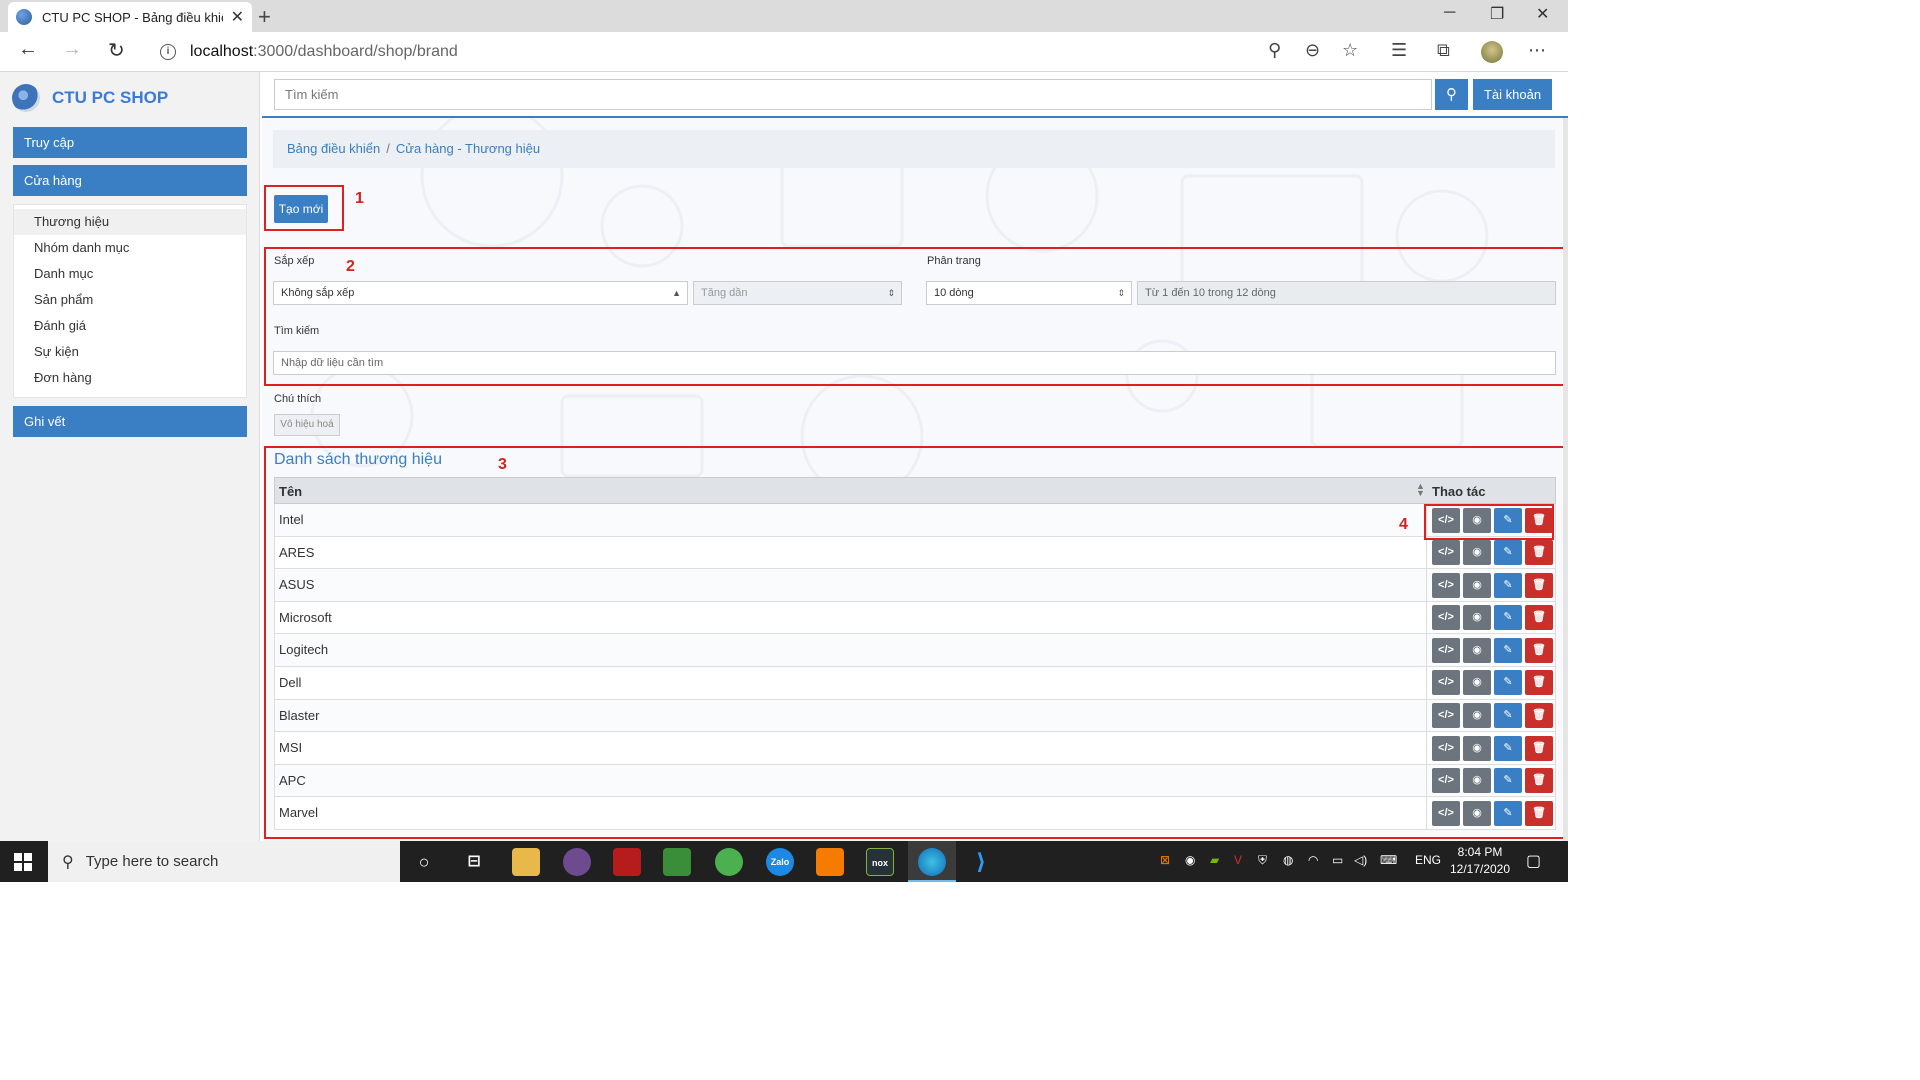 The width and height of the screenshot is (1920, 1080). Describe the element at coordinates (28, 49) in the screenshot. I see `back-icon: ←` at that location.